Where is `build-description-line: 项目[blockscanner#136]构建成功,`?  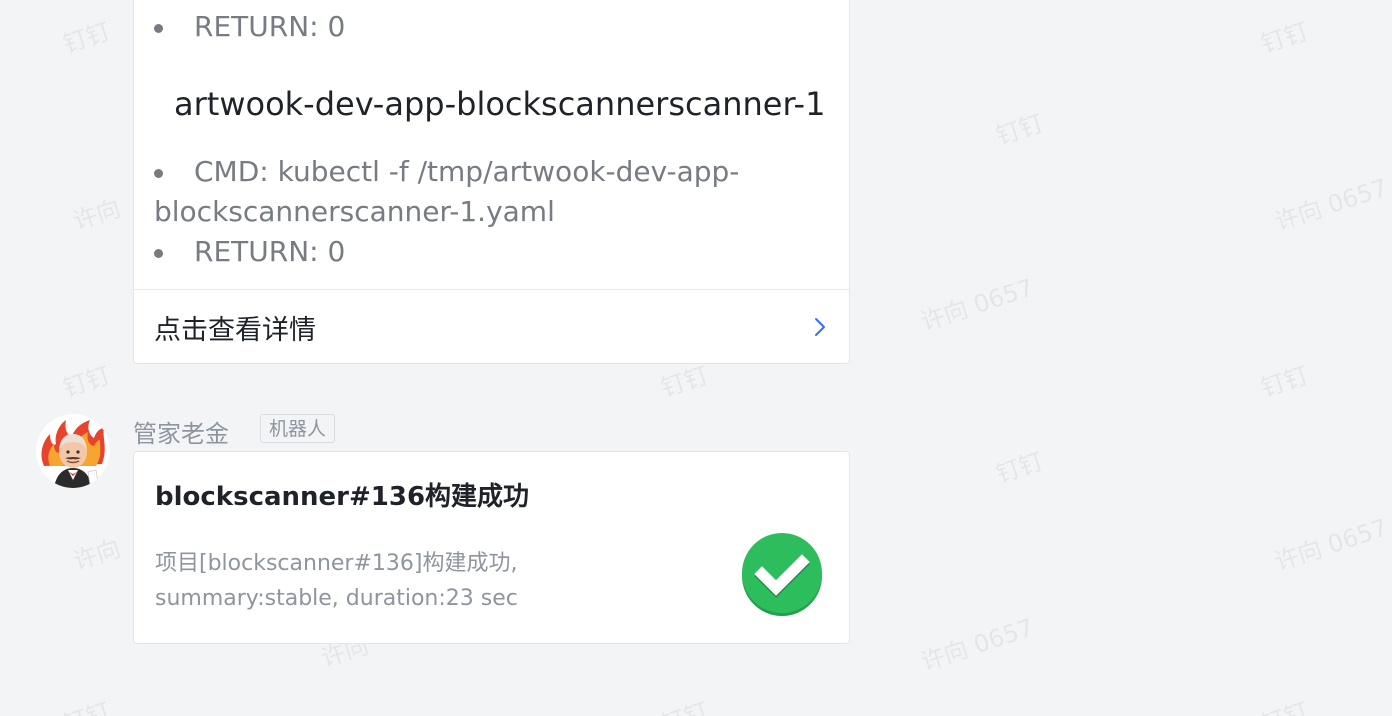
build-description-line: 项目[blockscanner#136]构建成功, is located at coordinates (336, 563).